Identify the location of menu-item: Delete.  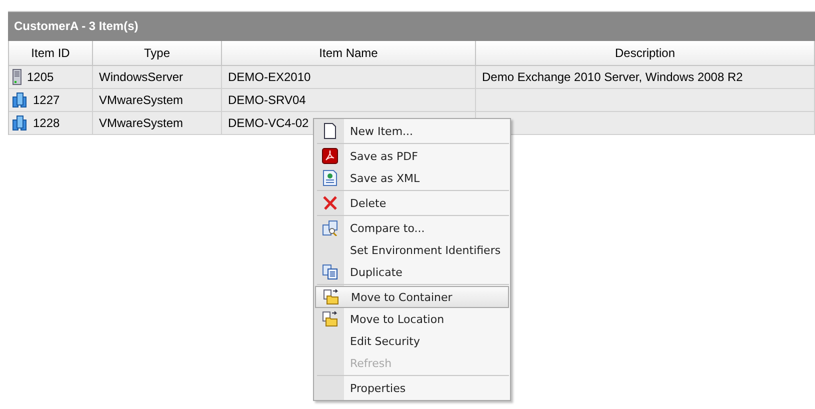
(412, 203).